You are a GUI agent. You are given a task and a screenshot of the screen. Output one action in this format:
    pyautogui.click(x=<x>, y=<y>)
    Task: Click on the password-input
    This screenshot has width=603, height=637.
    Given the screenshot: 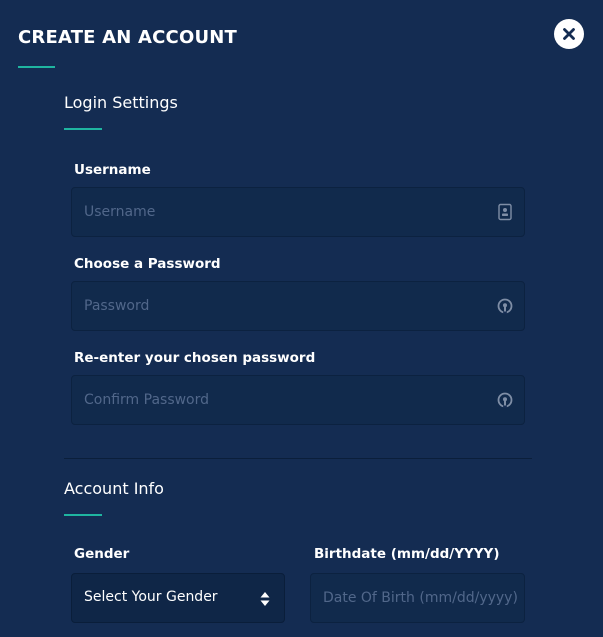 What is the action you would take?
    pyautogui.click(x=285, y=306)
    